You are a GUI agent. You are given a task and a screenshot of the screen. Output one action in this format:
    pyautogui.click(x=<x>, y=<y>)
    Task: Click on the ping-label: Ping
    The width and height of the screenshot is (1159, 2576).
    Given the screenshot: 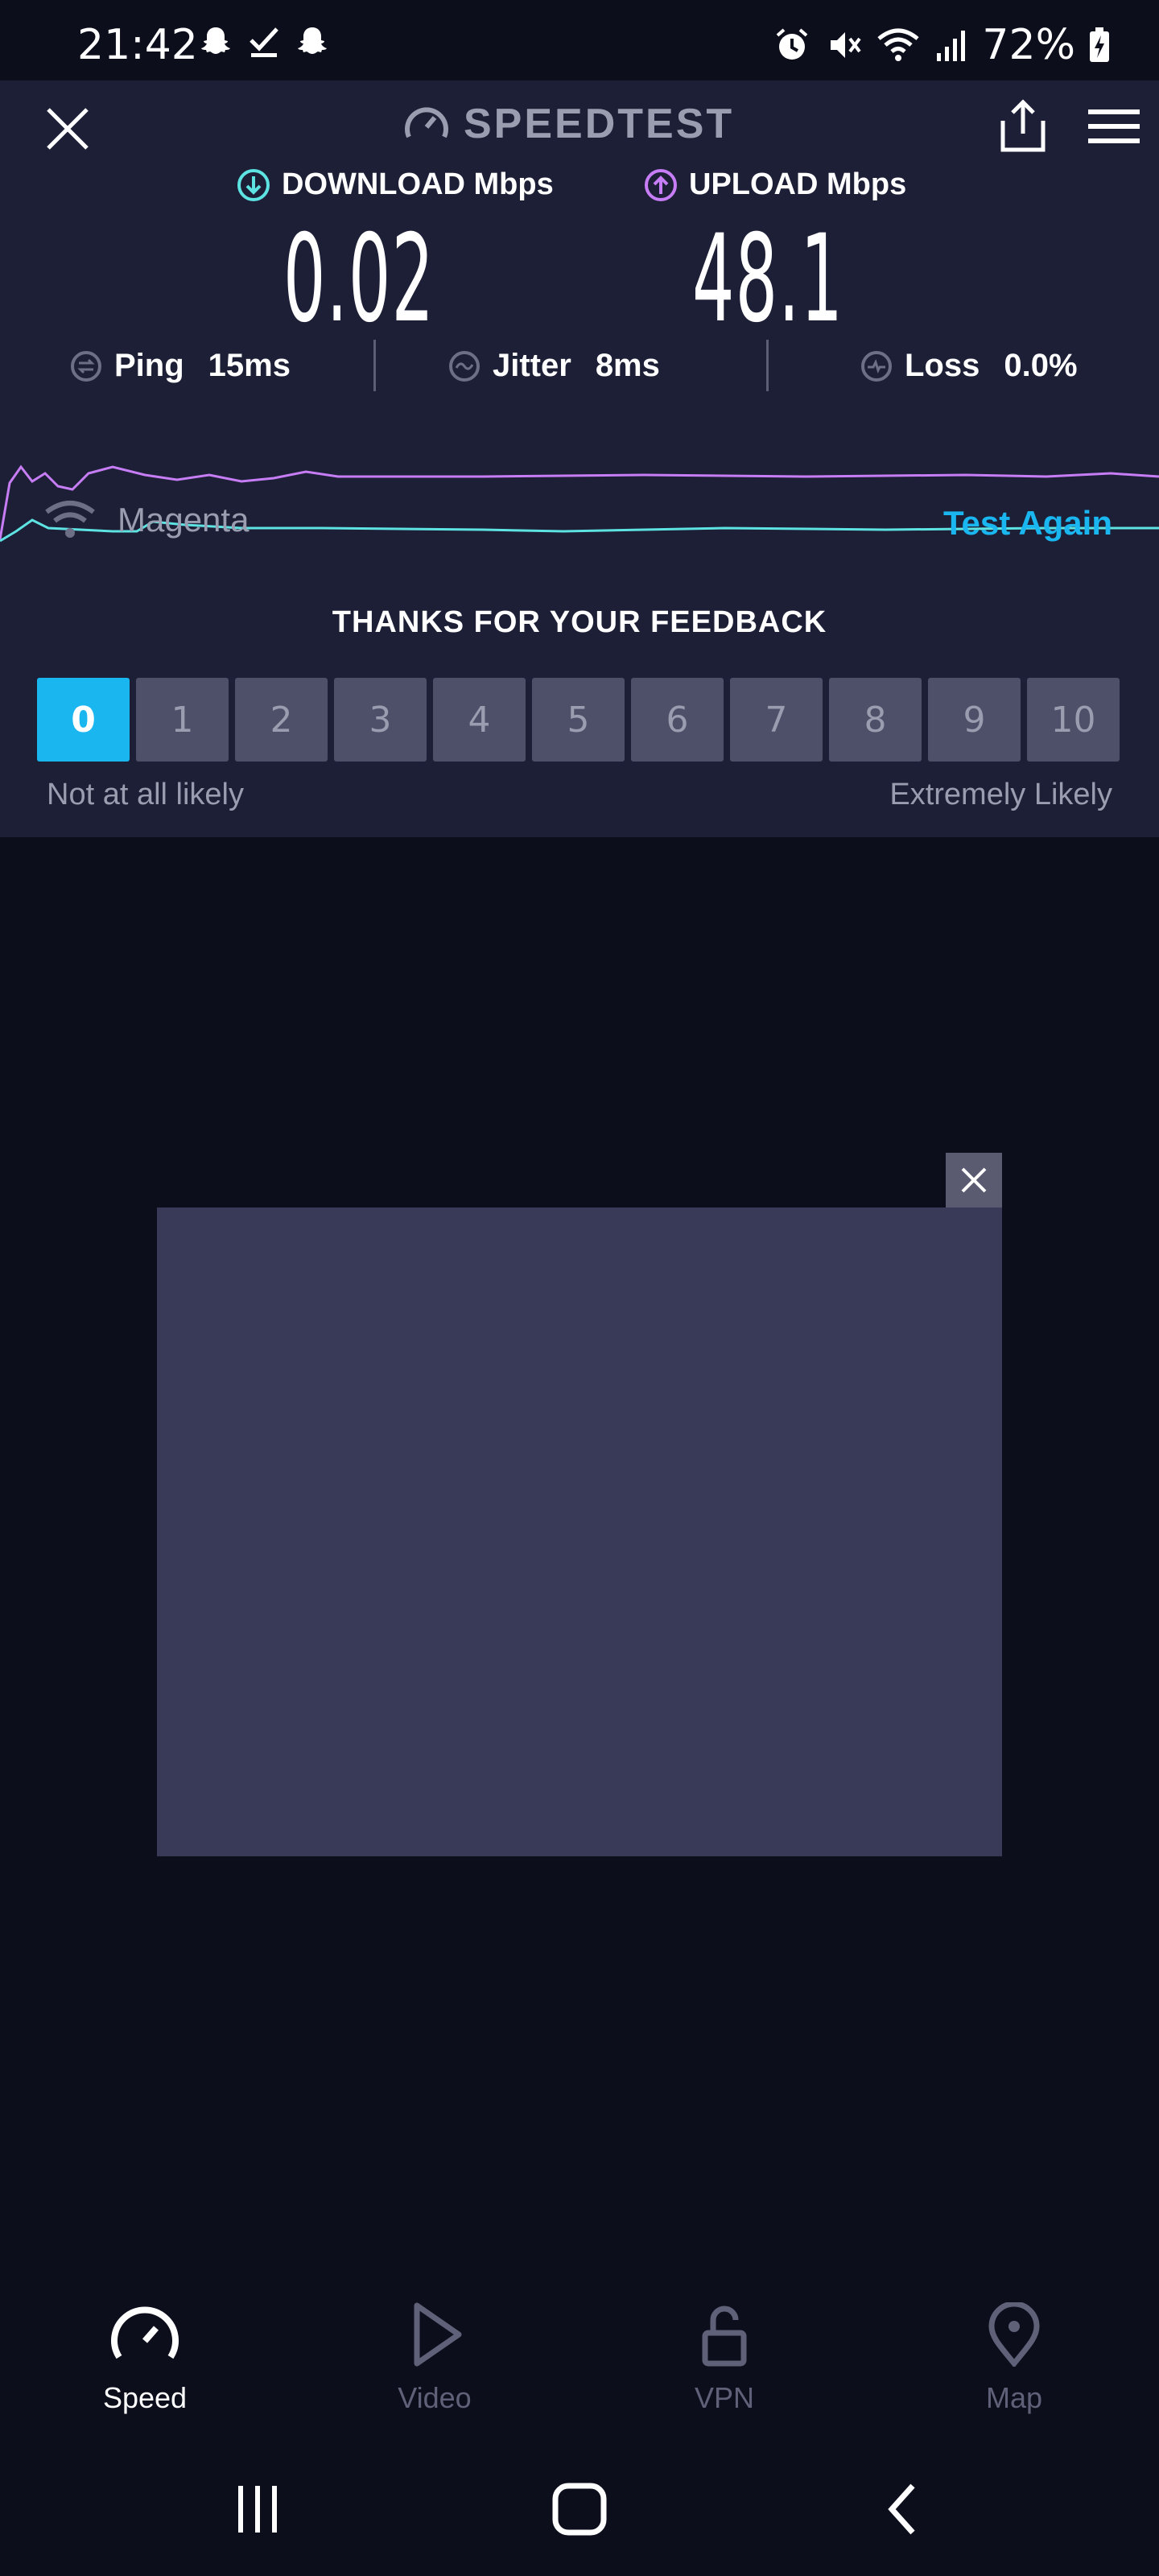 What is the action you would take?
    pyautogui.click(x=149, y=365)
    